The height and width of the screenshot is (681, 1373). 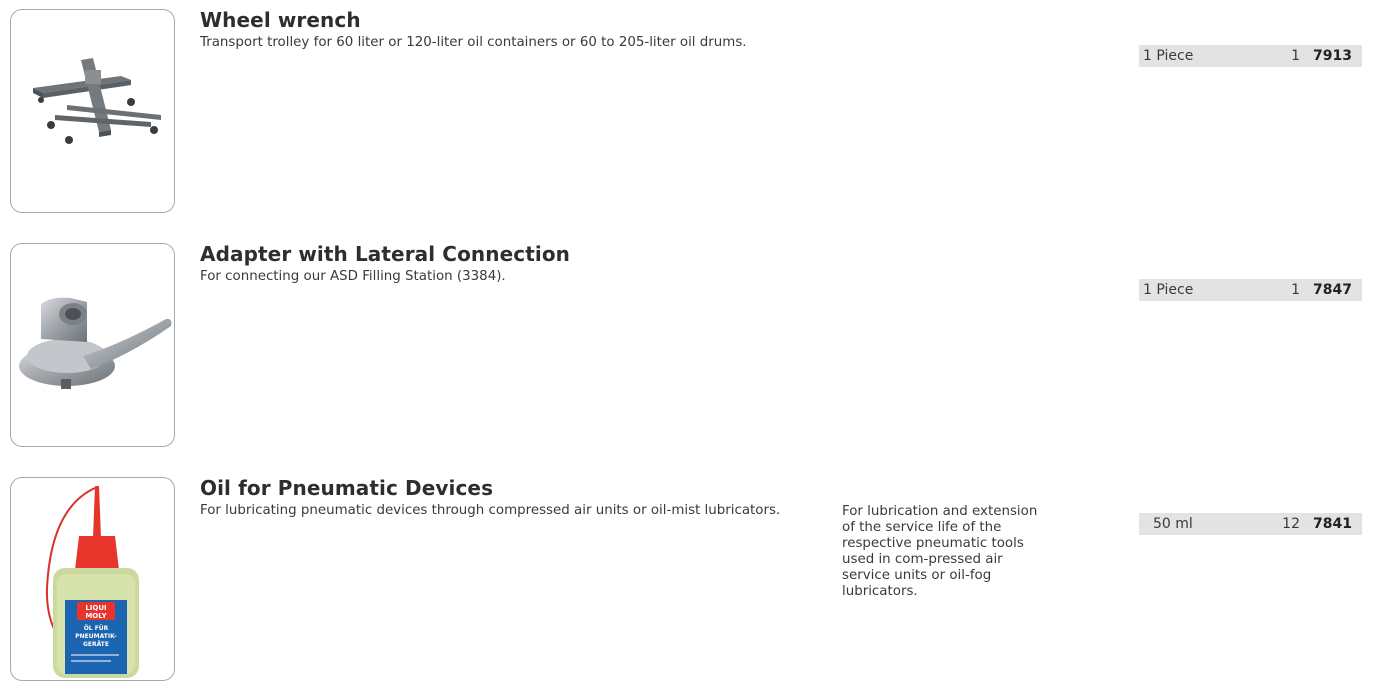 I want to click on order-info-bar: 1 Piece 1 7847, so click(x=1250, y=290).